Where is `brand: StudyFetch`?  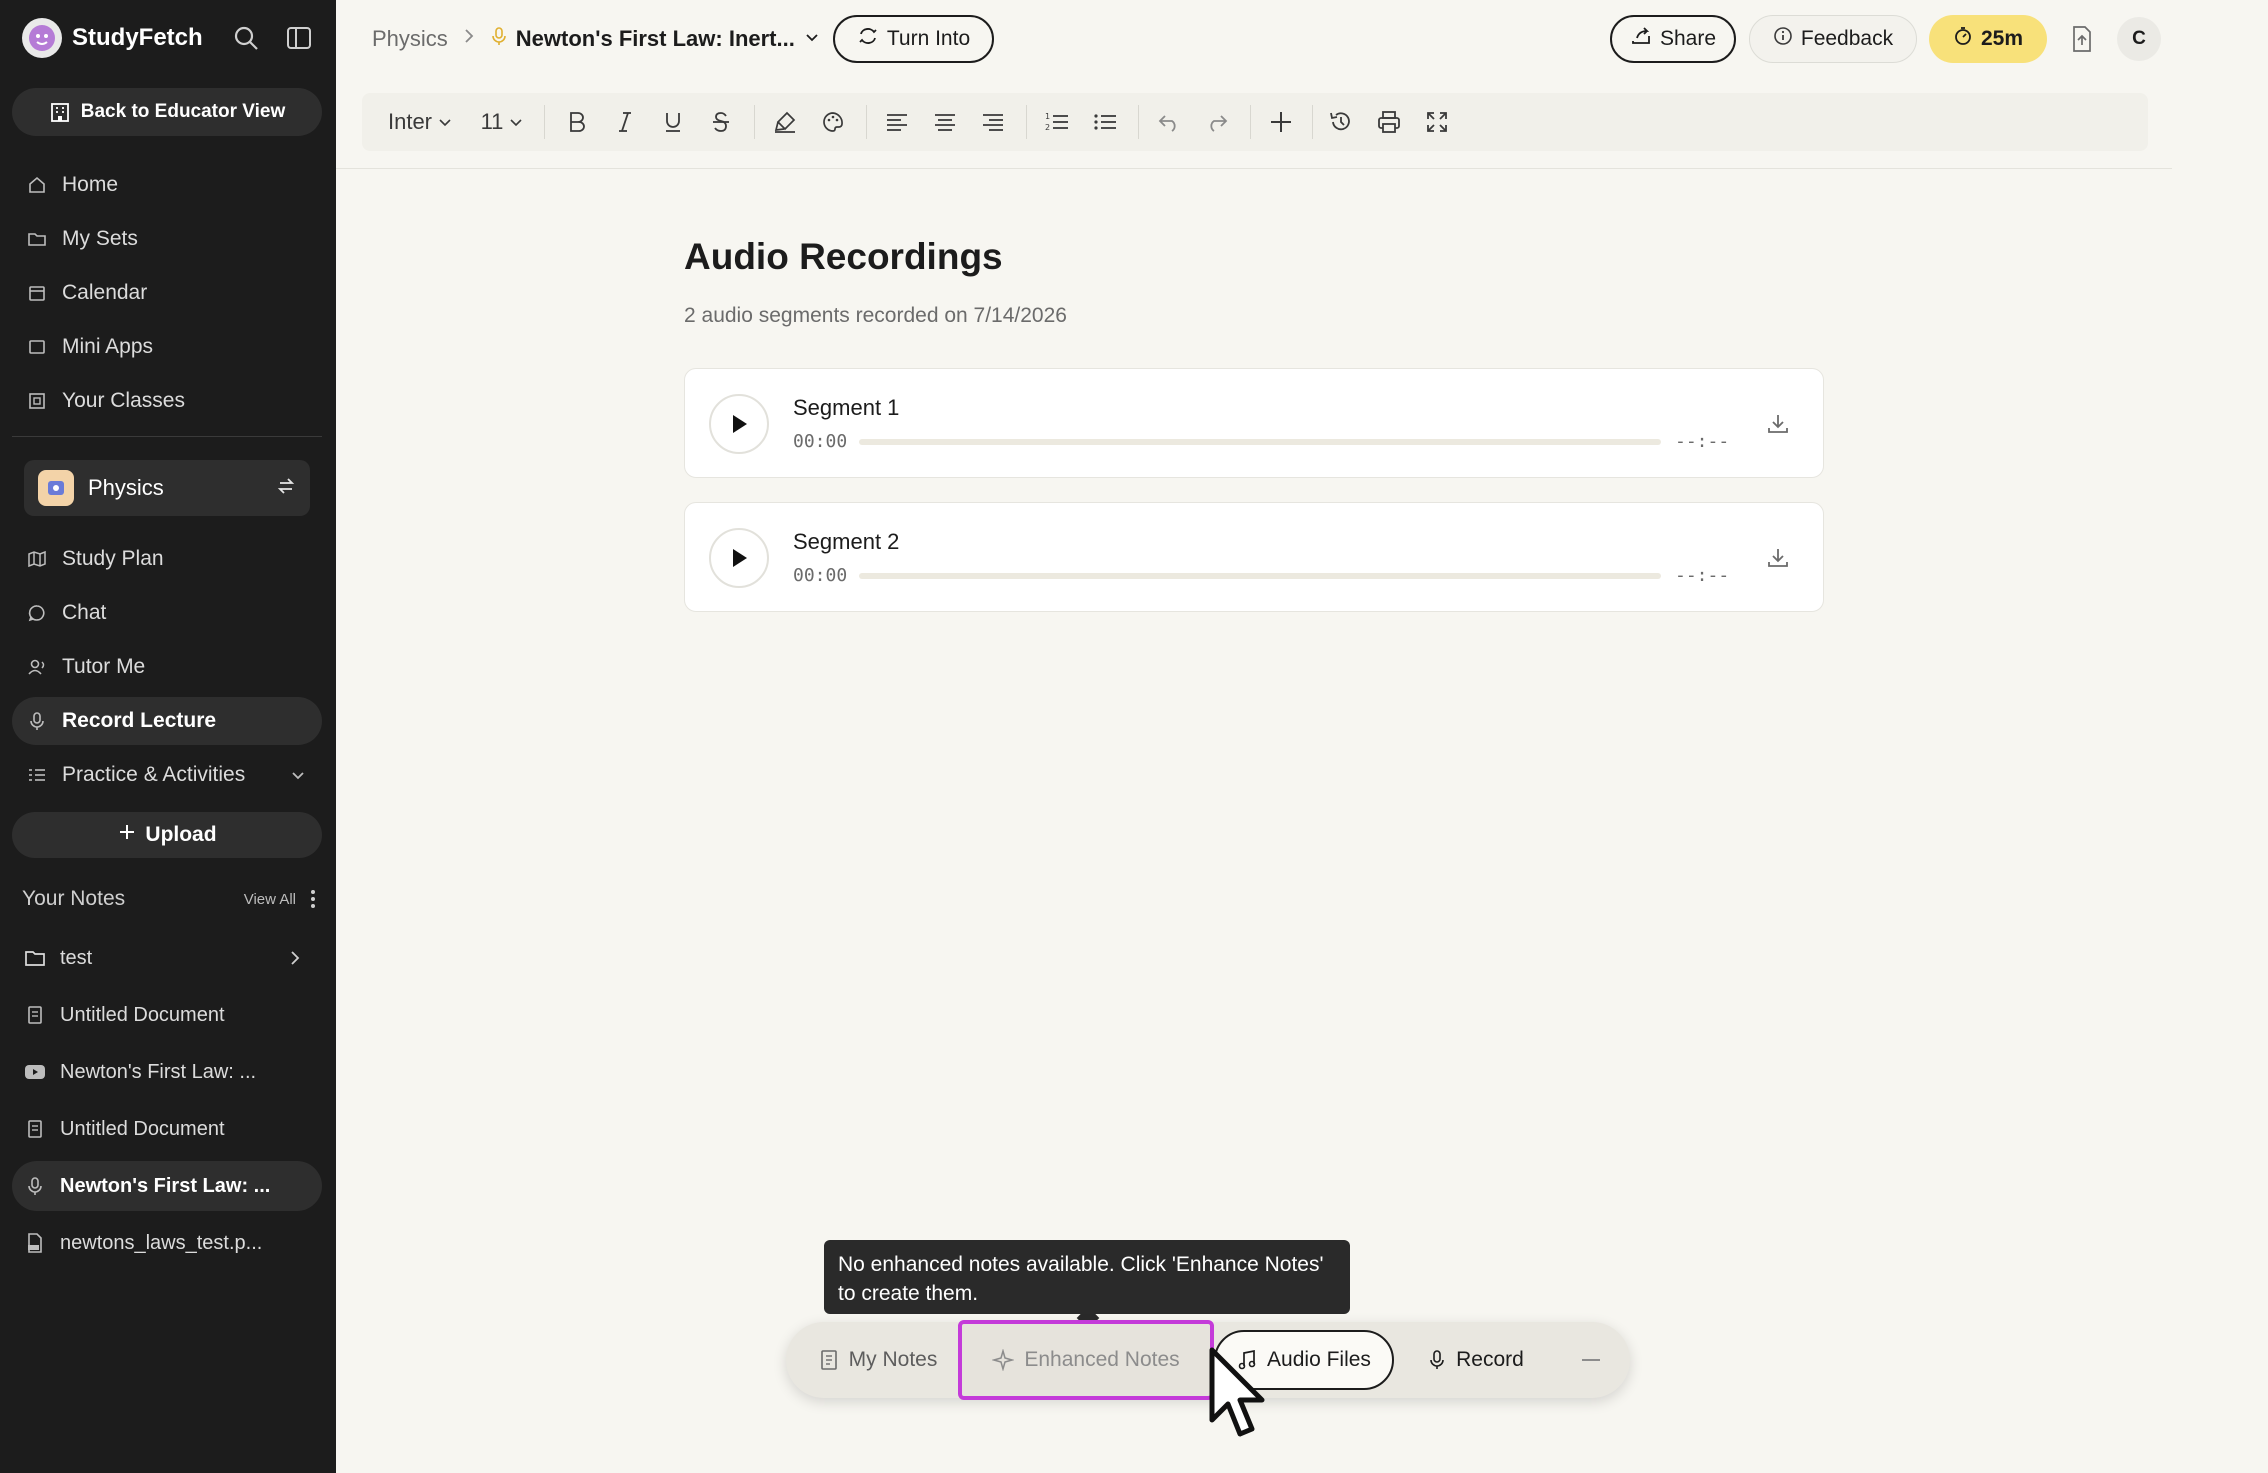 brand: StudyFetch is located at coordinates (112, 38).